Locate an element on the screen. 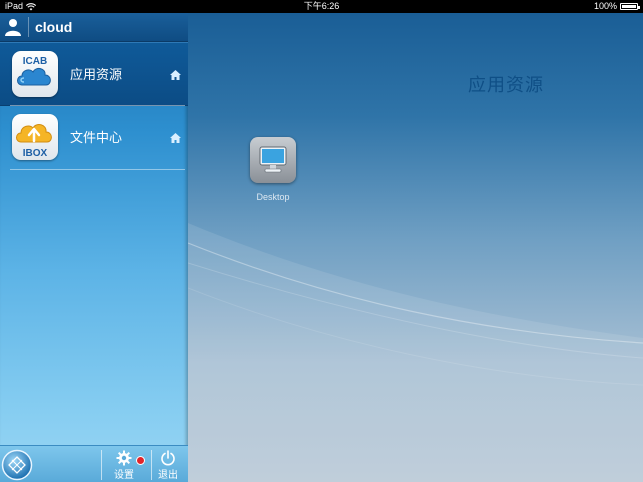 The height and width of the screenshot is (482, 643). sidebar-item-label: 文件中心 is located at coordinates (96, 137).